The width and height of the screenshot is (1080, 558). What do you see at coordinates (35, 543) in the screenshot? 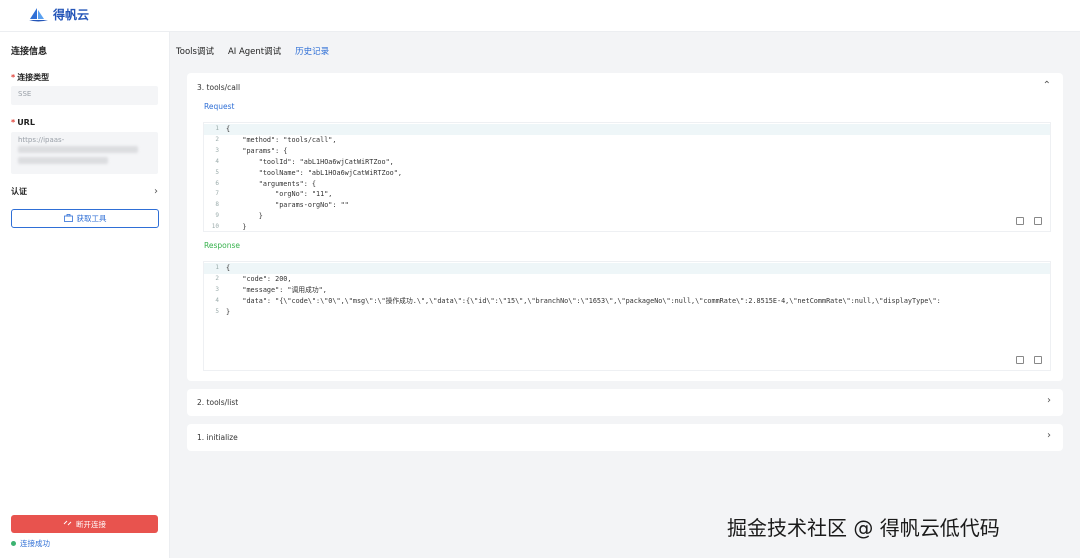
I see `status-text: 连接成功` at bounding box center [35, 543].